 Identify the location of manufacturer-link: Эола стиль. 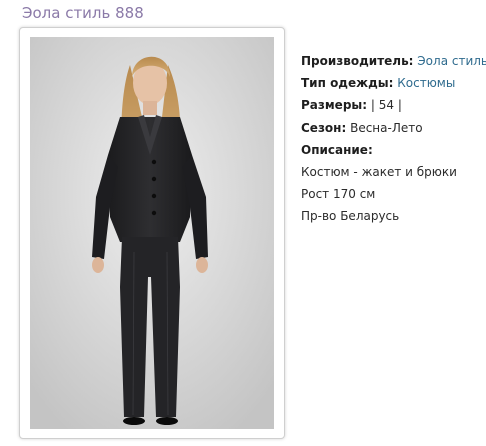
(451, 61).